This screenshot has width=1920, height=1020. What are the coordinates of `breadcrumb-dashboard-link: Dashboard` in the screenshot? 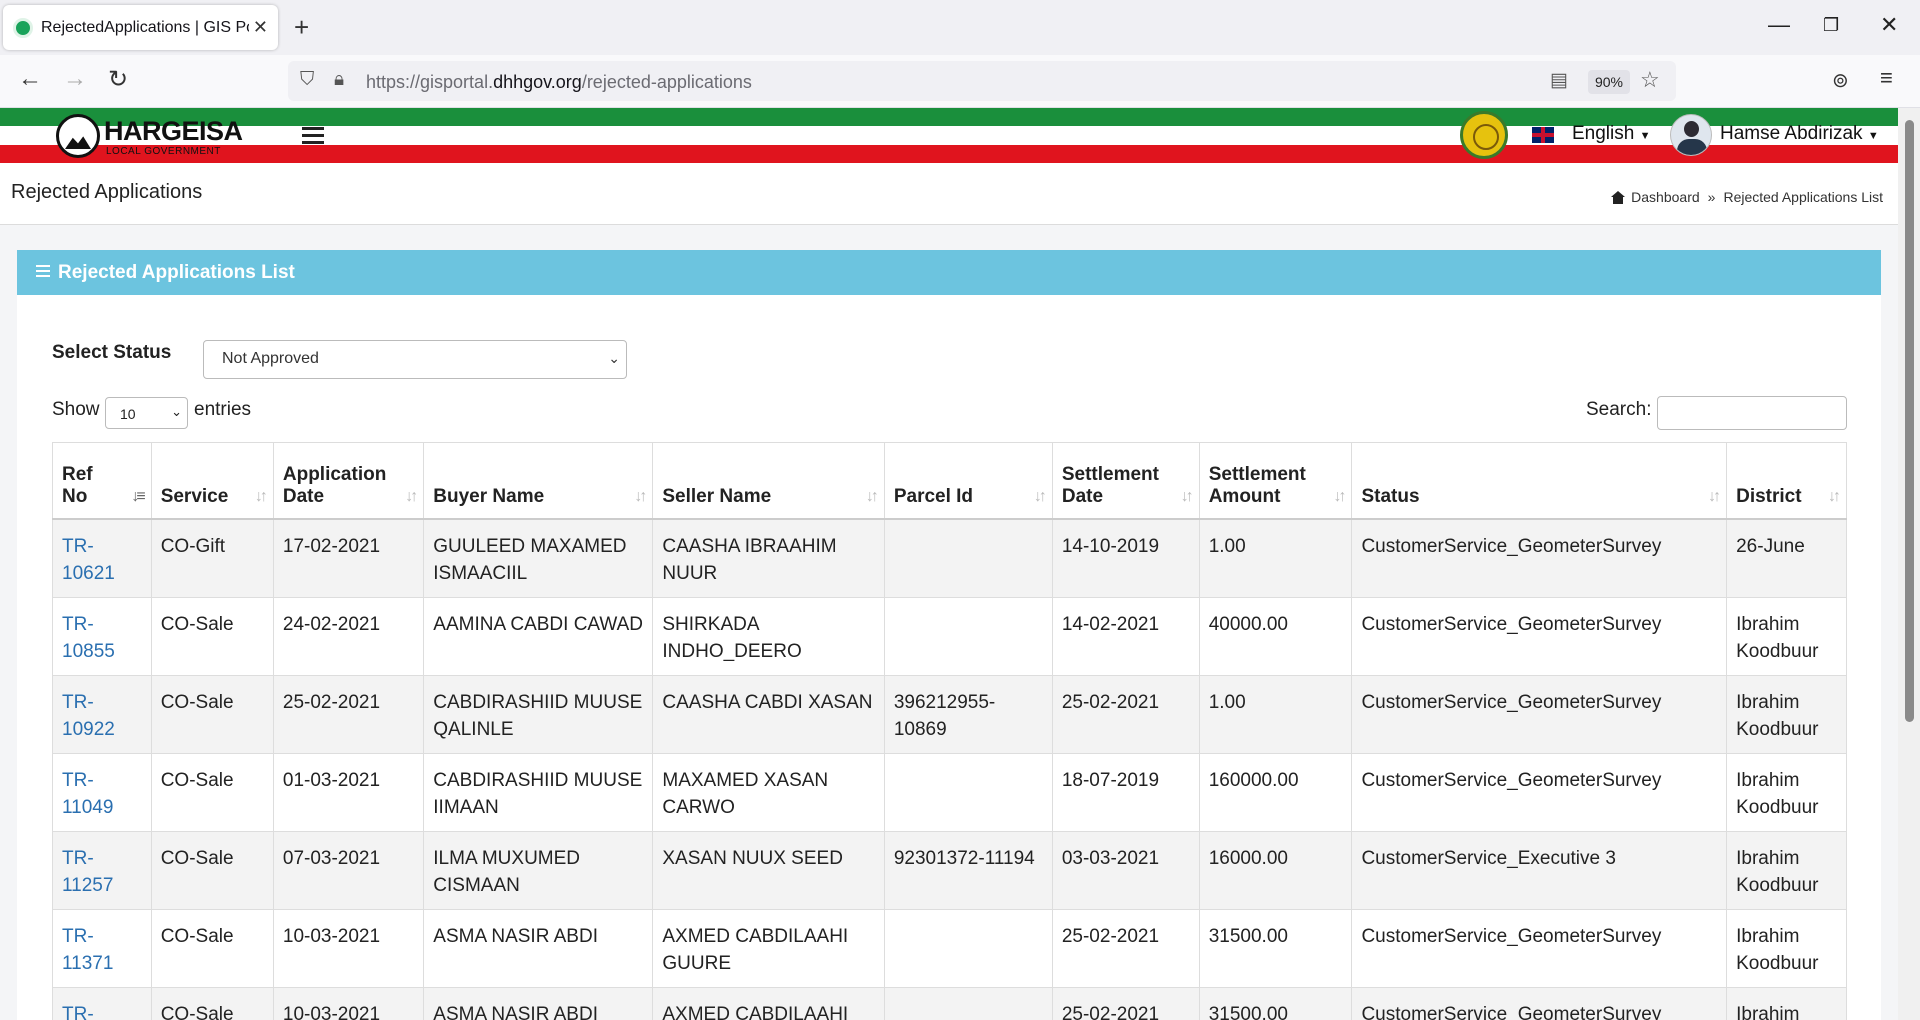 It's located at (1665, 197).